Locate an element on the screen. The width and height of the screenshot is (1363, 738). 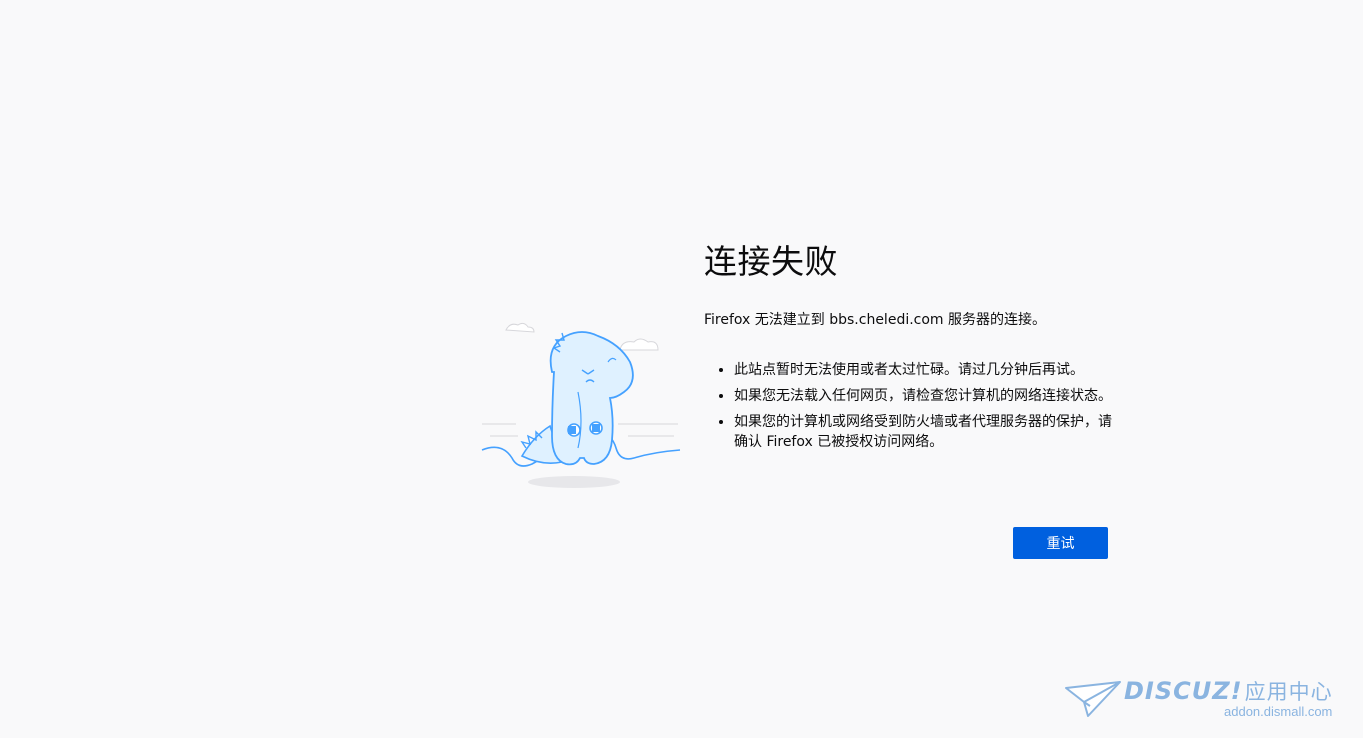
retry-button: 重试 is located at coordinates (1060, 543).